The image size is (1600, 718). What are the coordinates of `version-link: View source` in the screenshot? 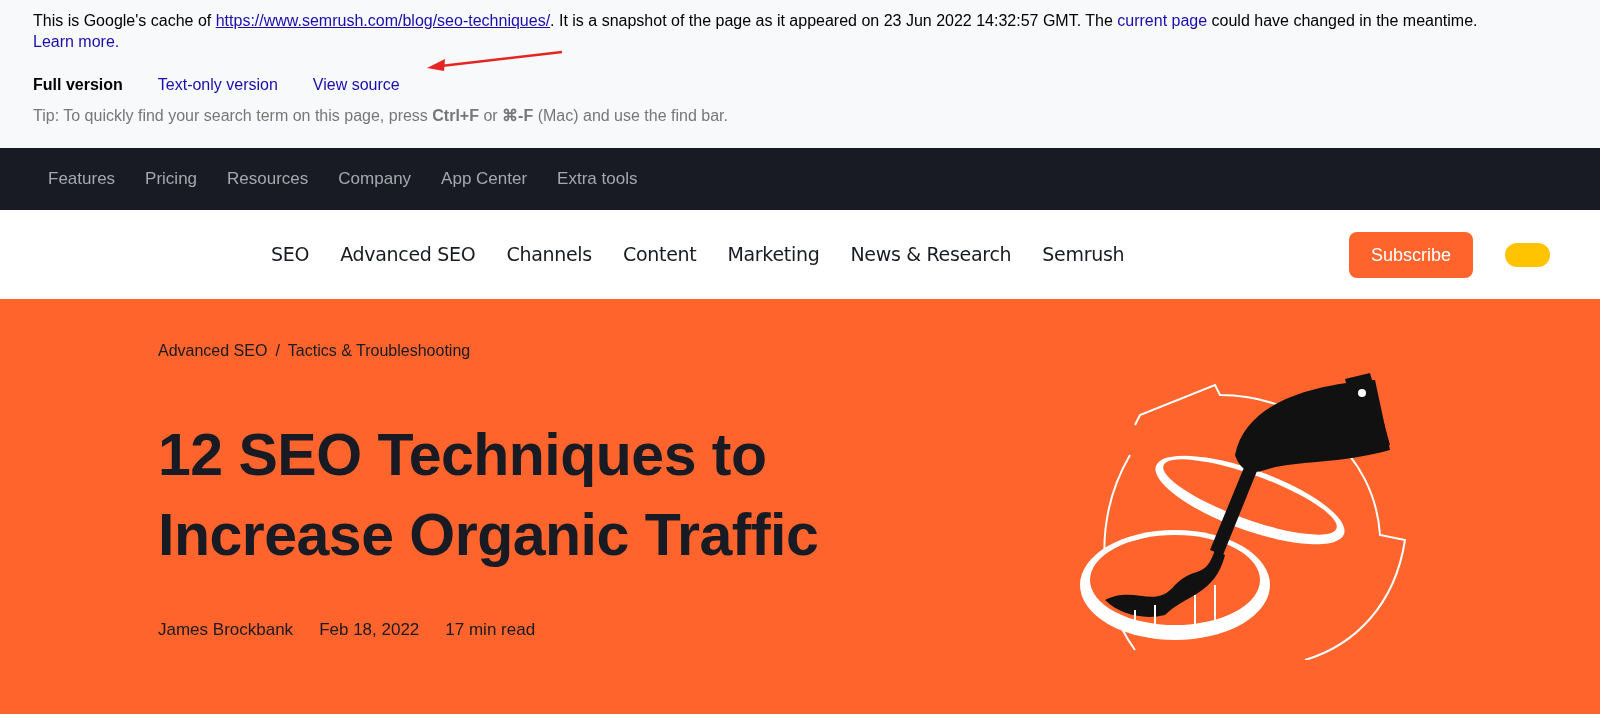 It's located at (356, 84).